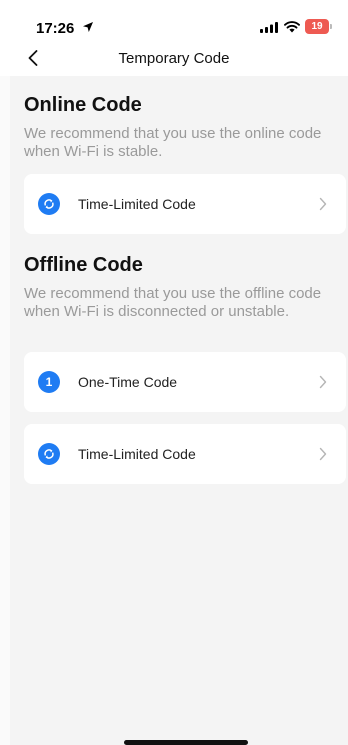 The width and height of the screenshot is (348, 745). Describe the element at coordinates (49, 382) in the screenshot. I see `number-one-icon: 1` at that location.